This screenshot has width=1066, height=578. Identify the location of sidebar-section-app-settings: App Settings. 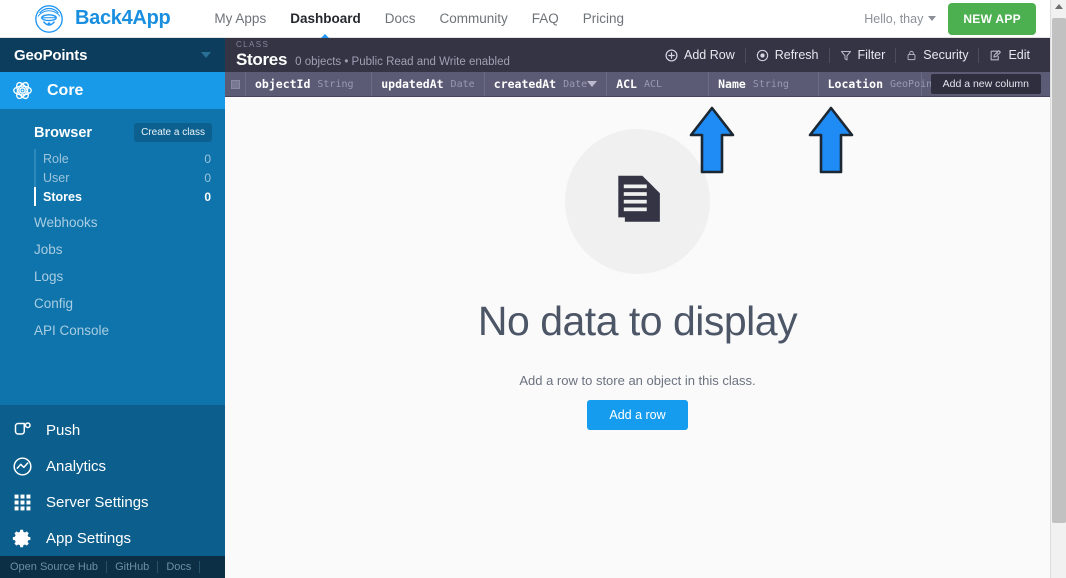
(112, 538).